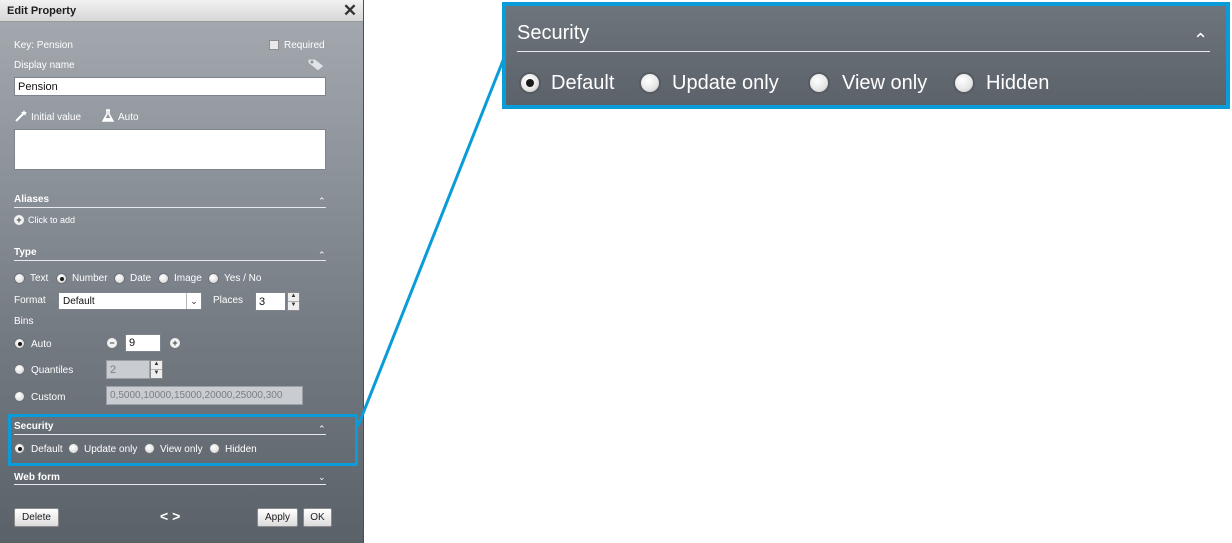  What do you see at coordinates (553, 33) in the screenshot?
I see `zoom-security-header: Security` at bounding box center [553, 33].